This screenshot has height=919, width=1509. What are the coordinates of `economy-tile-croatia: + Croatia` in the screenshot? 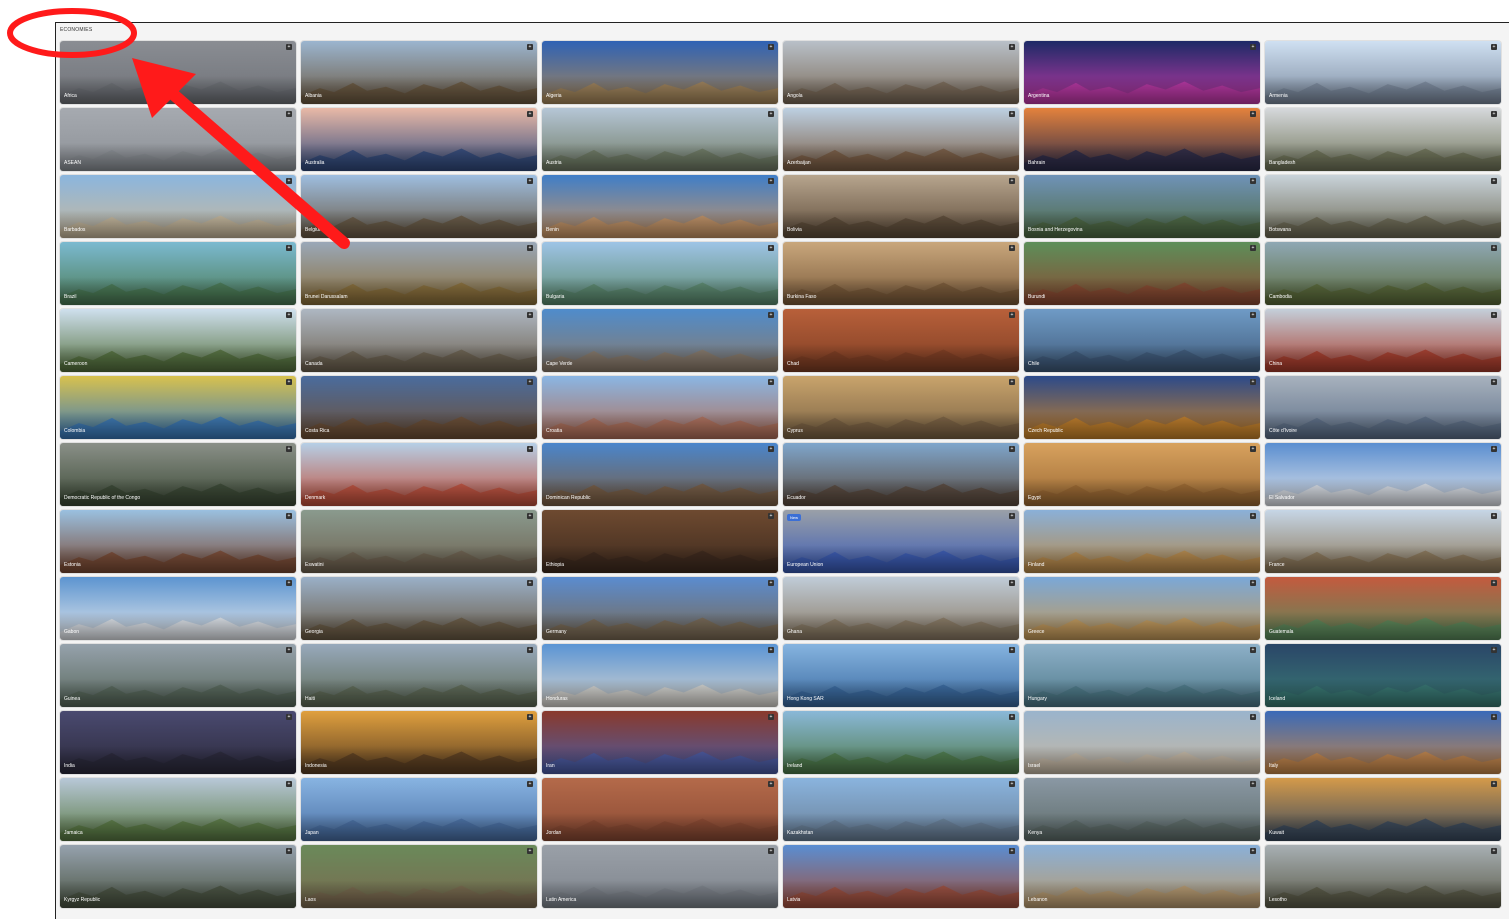 It's located at (660, 407).